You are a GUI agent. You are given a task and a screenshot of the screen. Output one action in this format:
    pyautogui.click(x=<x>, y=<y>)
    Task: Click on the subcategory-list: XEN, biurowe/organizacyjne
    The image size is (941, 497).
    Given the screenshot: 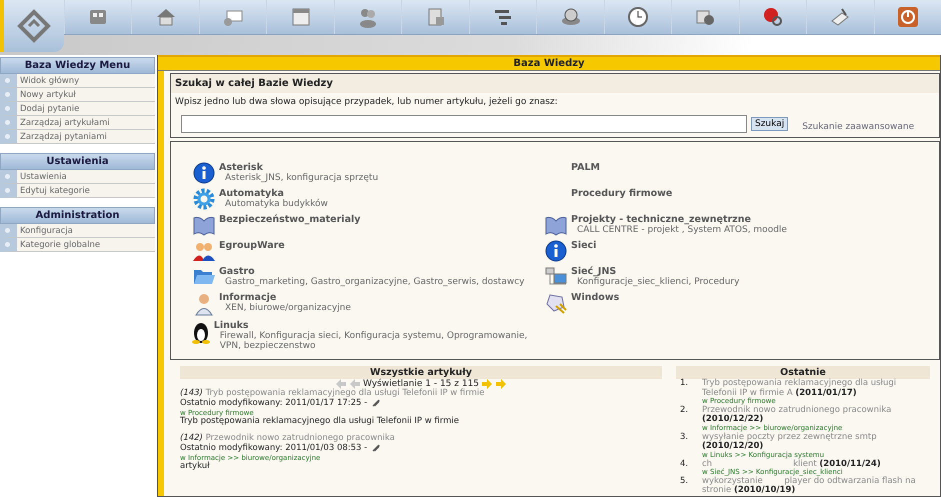 What is the action you would take?
    pyautogui.click(x=285, y=308)
    